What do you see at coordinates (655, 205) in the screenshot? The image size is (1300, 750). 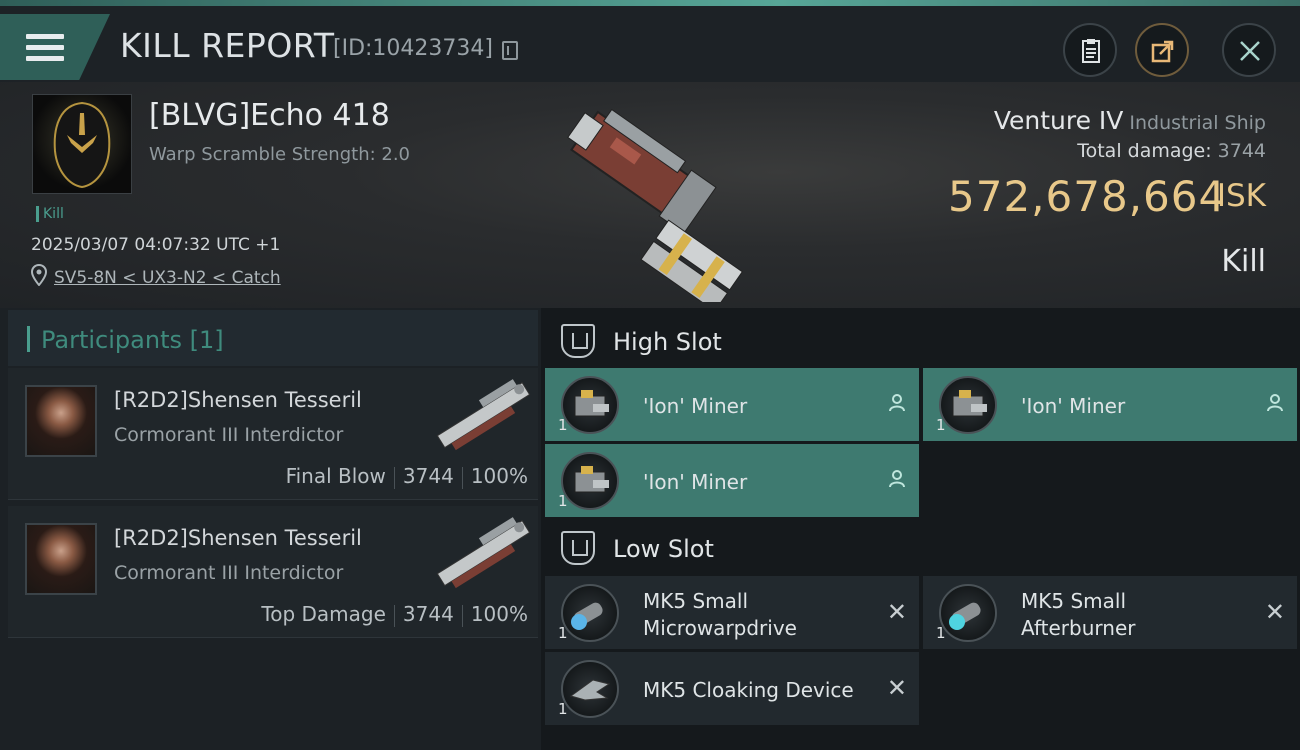 I see `ship-image` at bounding box center [655, 205].